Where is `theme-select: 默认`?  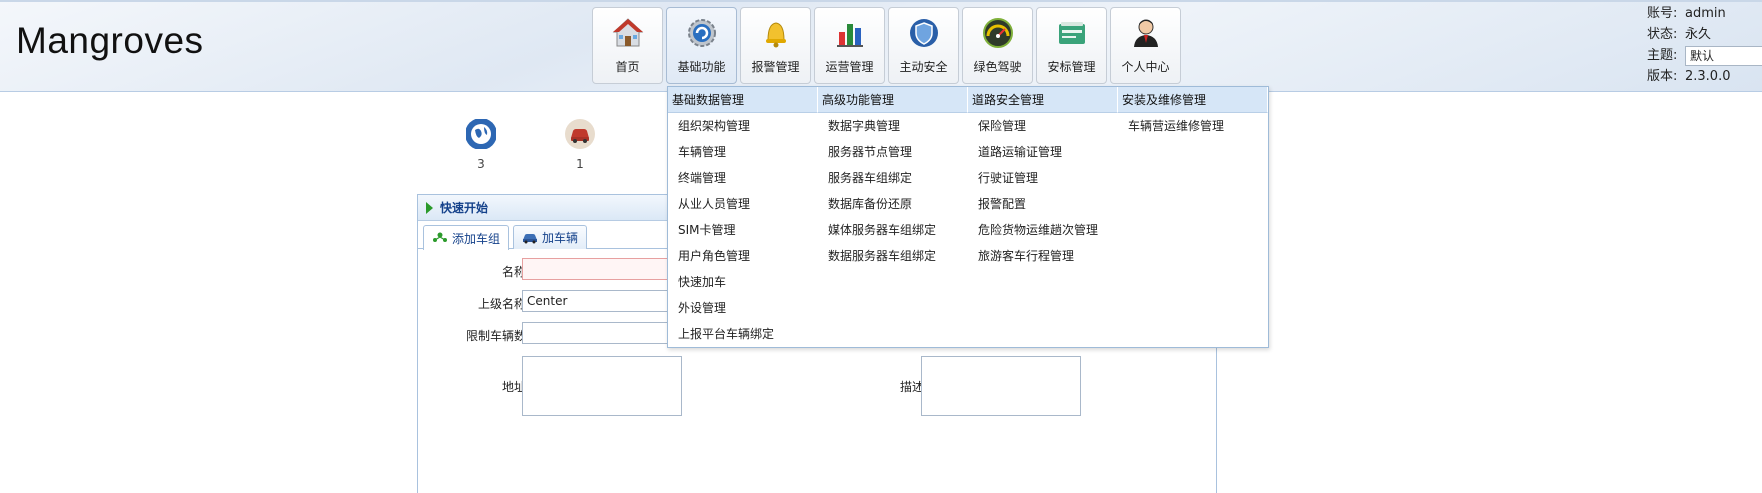
theme-select: 默认 is located at coordinates (1723, 55).